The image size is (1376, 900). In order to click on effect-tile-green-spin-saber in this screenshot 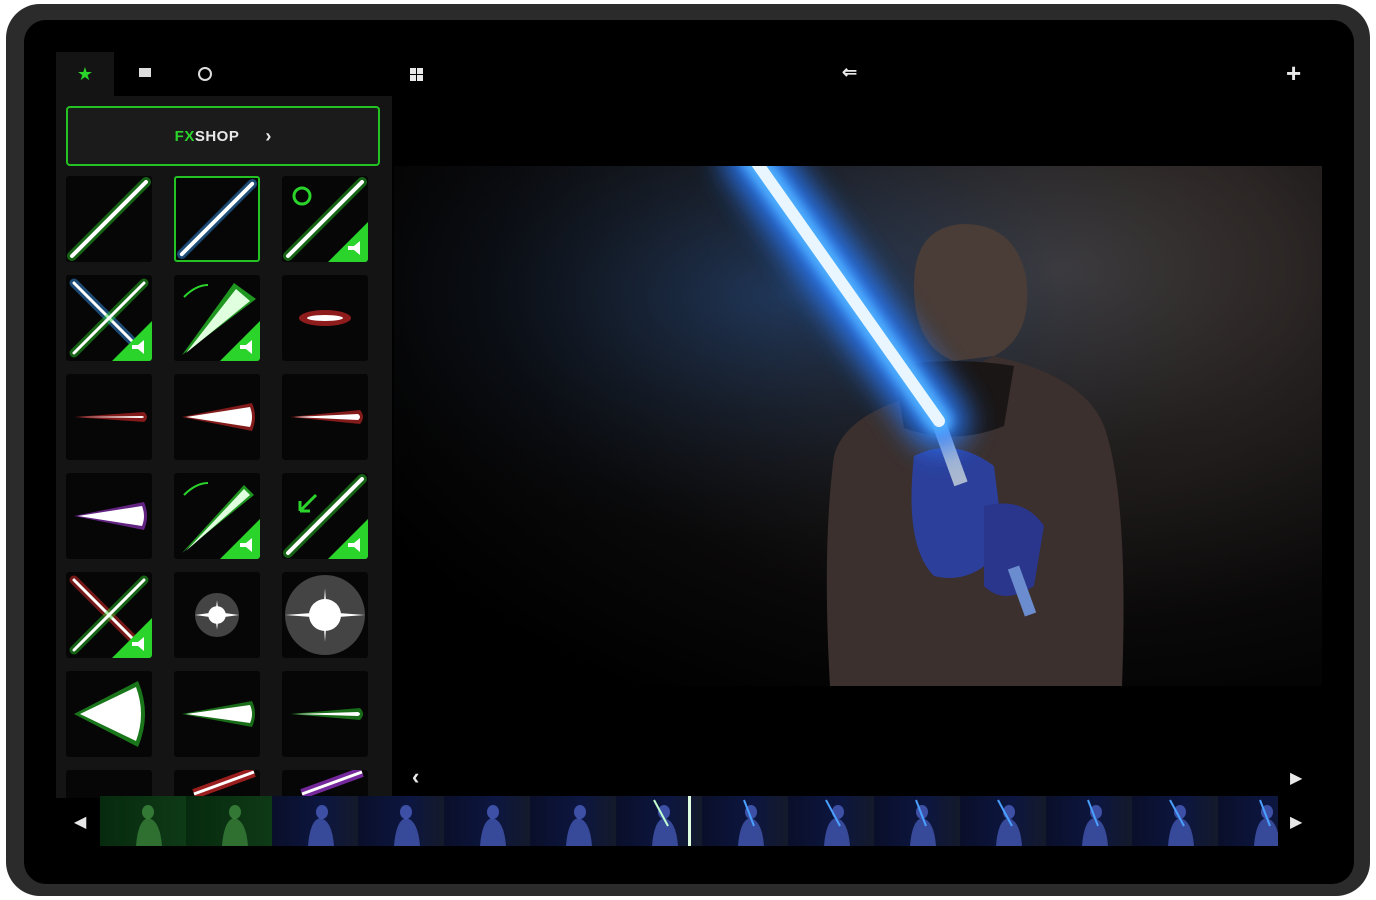, I will do `click(325, 219)`.